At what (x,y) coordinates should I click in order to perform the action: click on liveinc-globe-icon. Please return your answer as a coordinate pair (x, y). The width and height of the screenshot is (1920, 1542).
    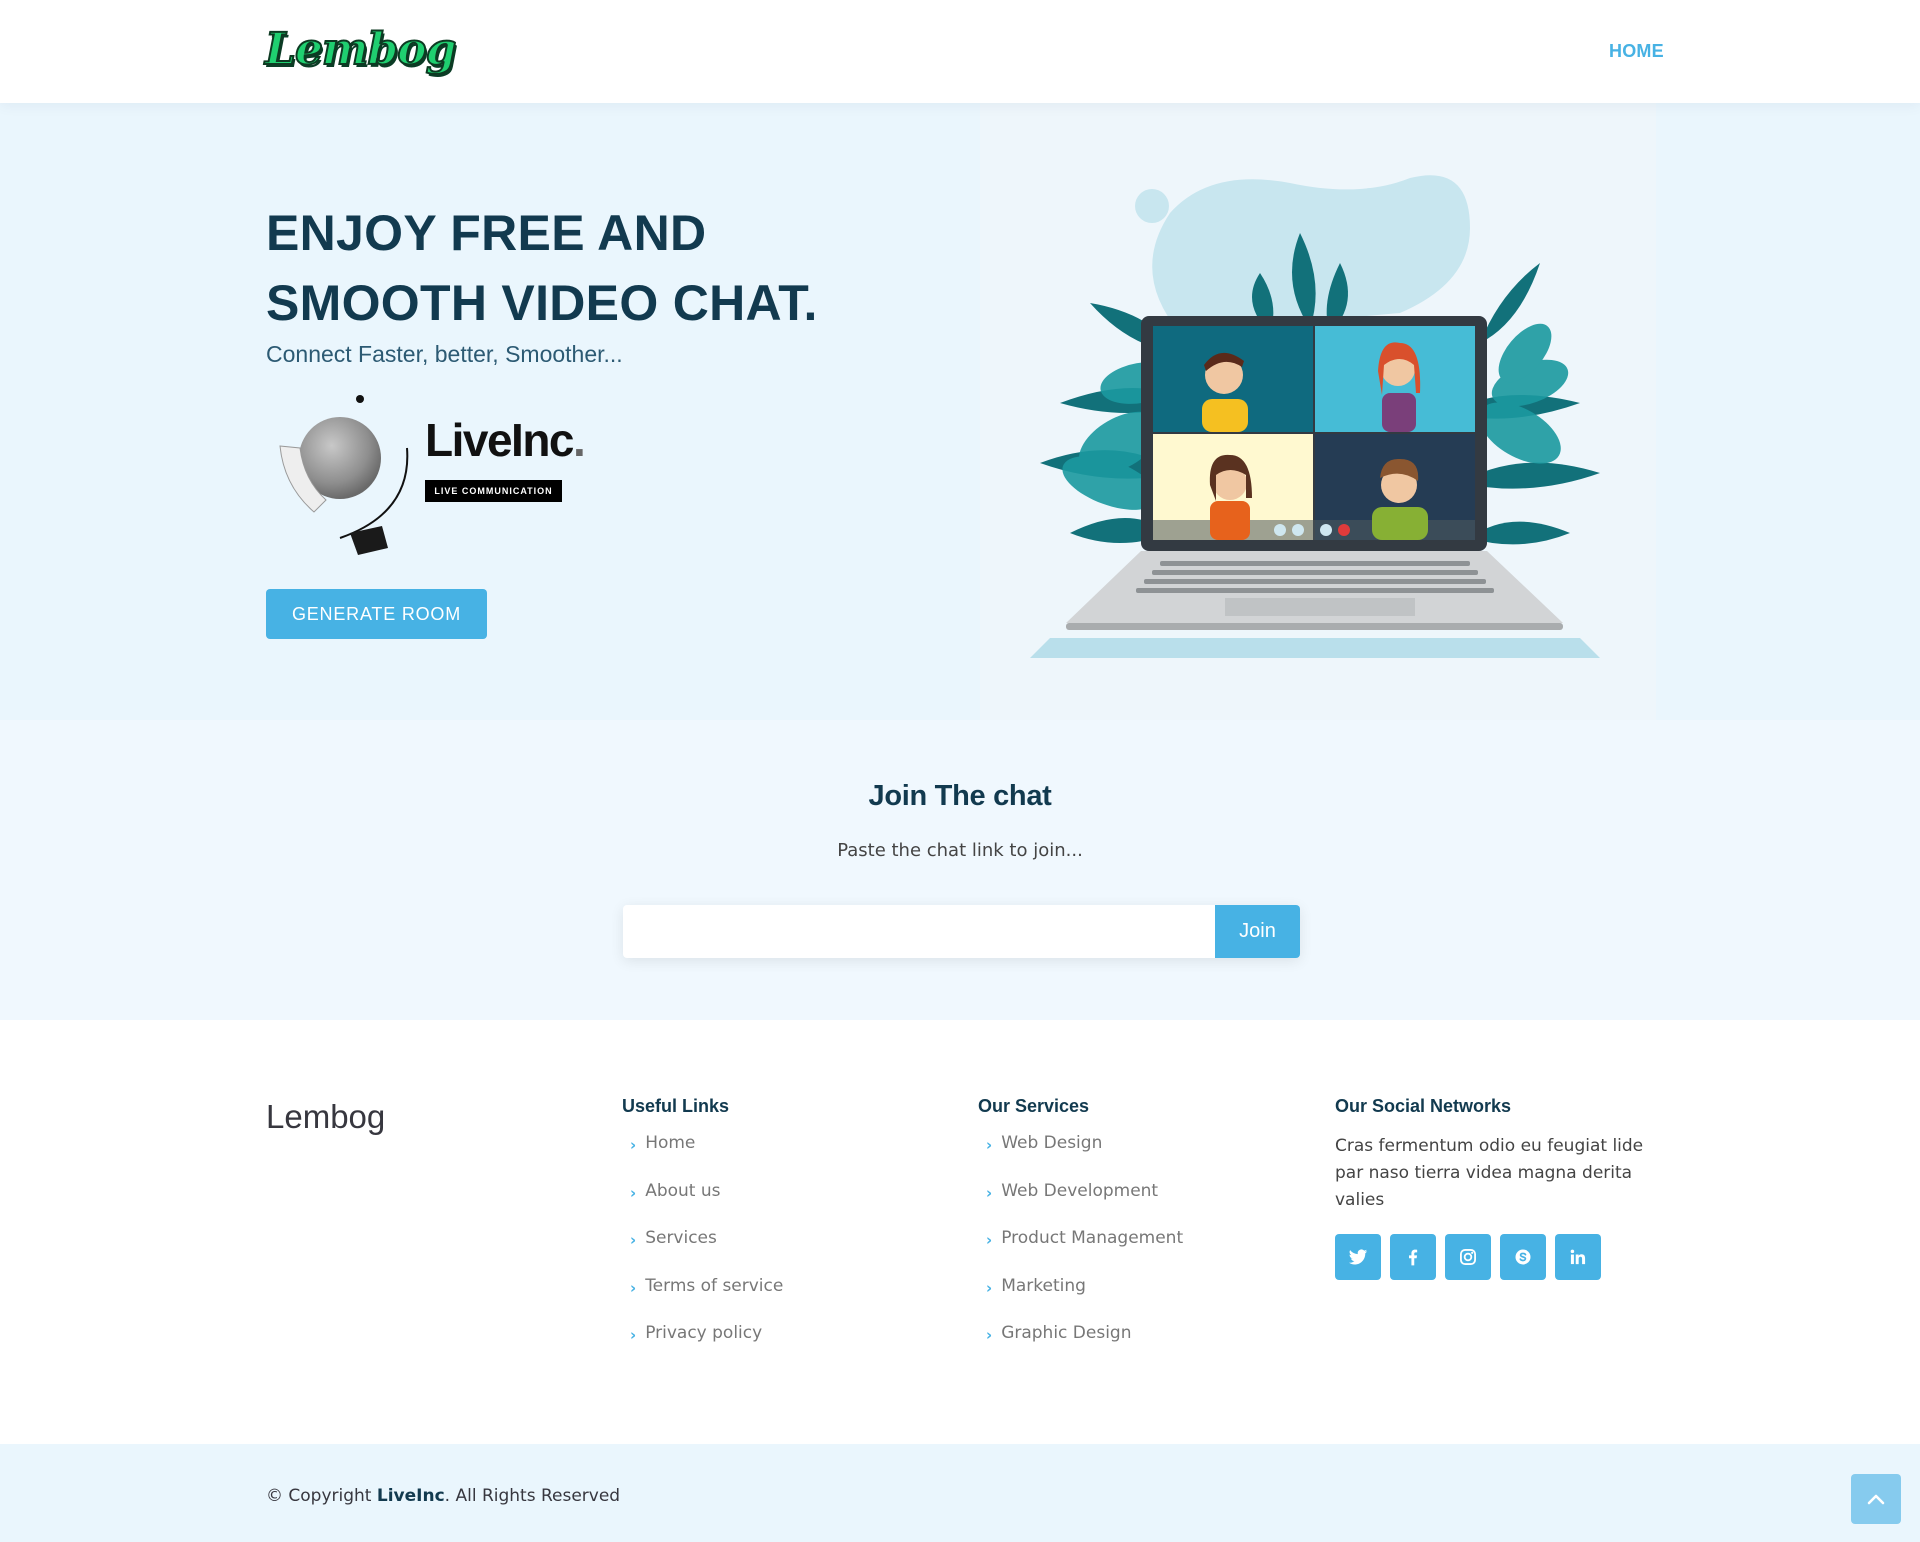
    Looking at the image, I should click on (344, 475).